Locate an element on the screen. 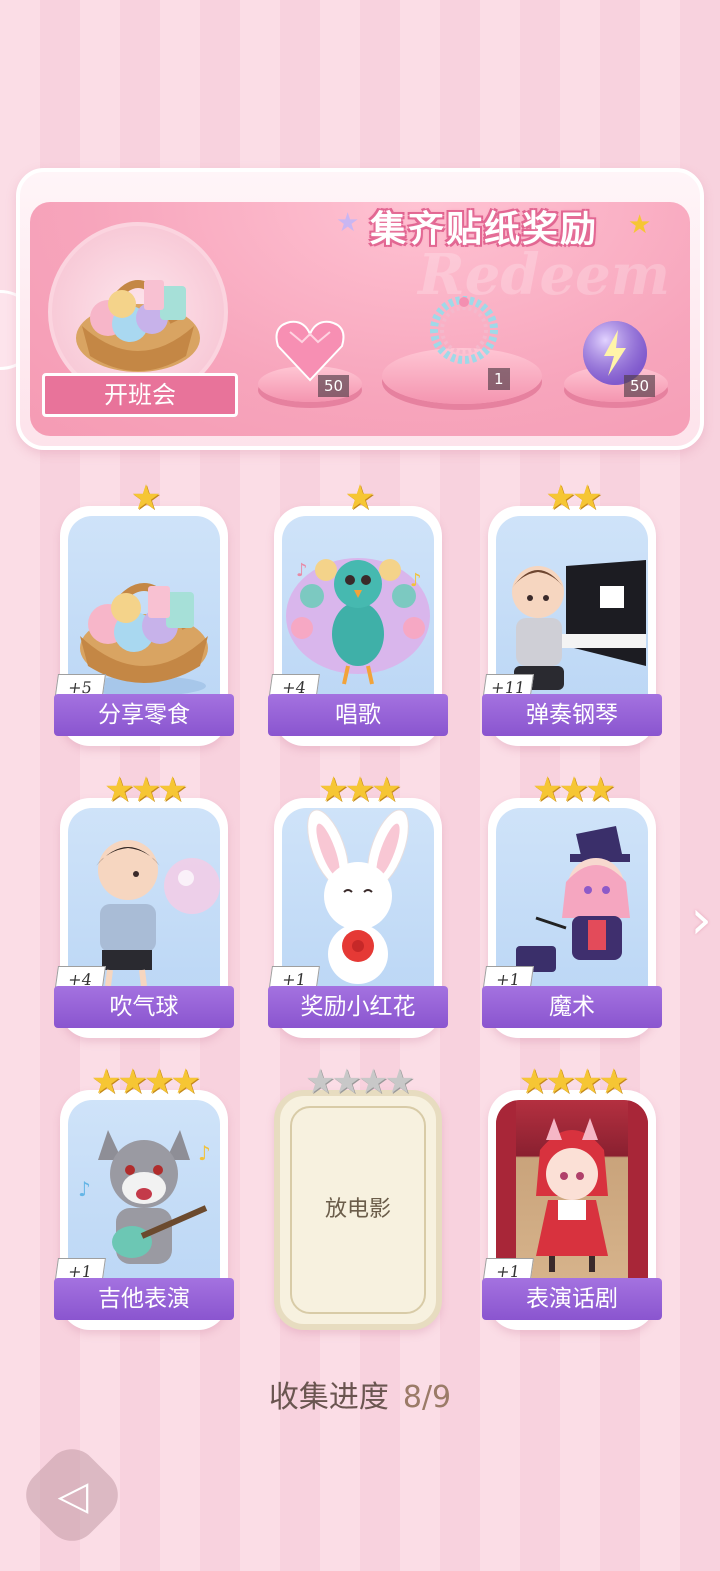 Image resolution: width=720 pixels, height=1571 pixels. next-page-chevron-icon: › is located at coordinates (701, 919).